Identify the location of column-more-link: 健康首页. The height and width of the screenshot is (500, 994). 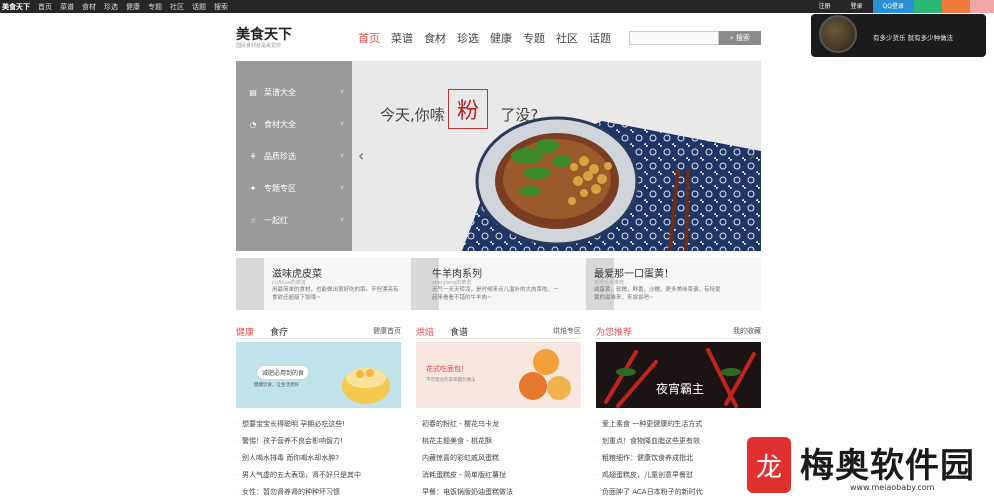
(387, 331).